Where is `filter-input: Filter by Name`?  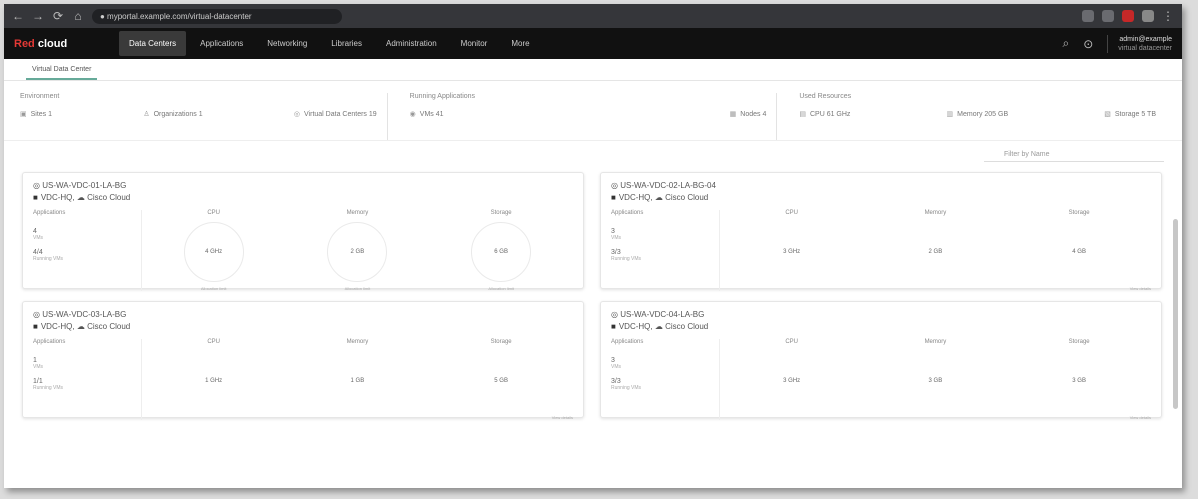
filter-input: Filter by Name is located at coordinates (1074, 156).